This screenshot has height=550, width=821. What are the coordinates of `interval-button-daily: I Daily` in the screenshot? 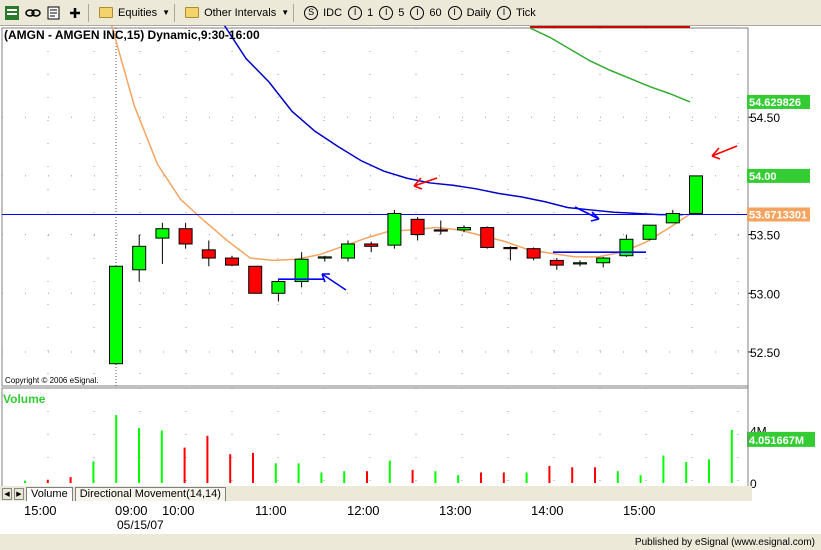 It's located at (469, 12).